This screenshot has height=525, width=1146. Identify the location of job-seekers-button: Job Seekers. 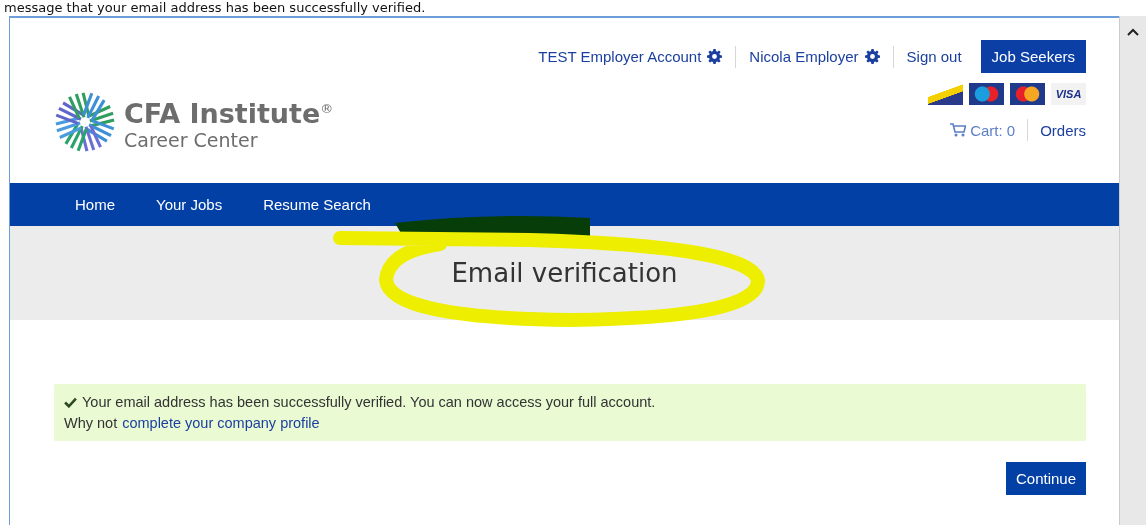
(1033, 56).